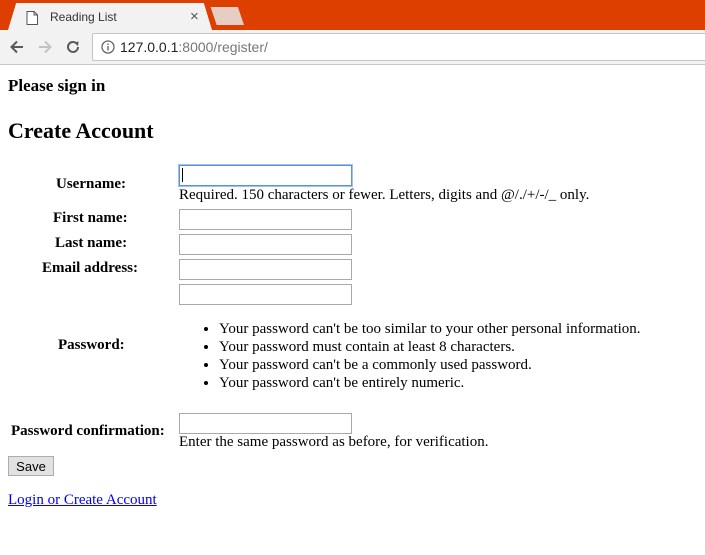 The width and height of the screenshot is (705, 555). I want to click on page-icon, so click(32, 18).